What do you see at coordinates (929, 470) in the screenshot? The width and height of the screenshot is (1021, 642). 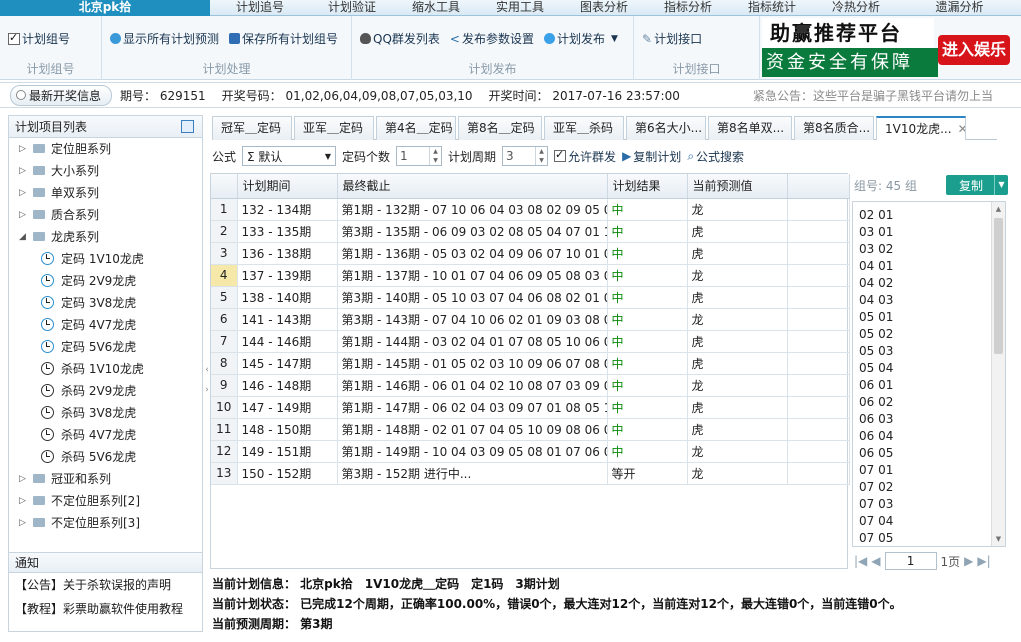 I see `list-item: 07 01` at bounding box center [929, 470].